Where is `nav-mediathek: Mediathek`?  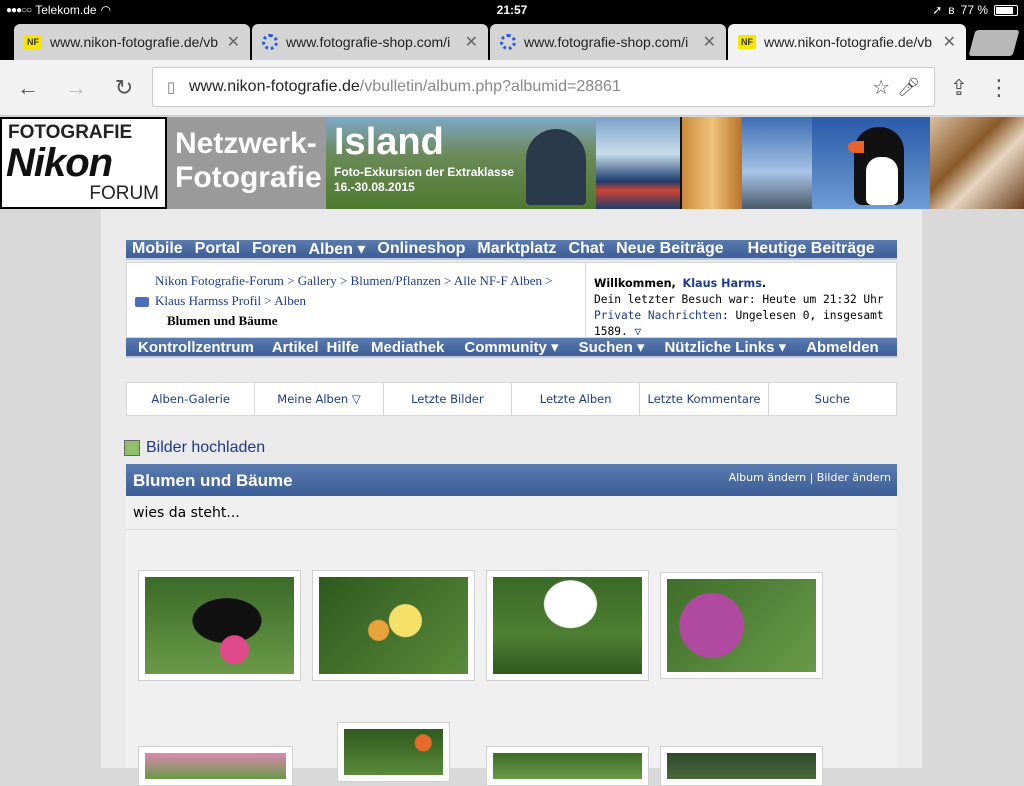
nav-mediathek: Mediathek is located at coordinates (407, 347).